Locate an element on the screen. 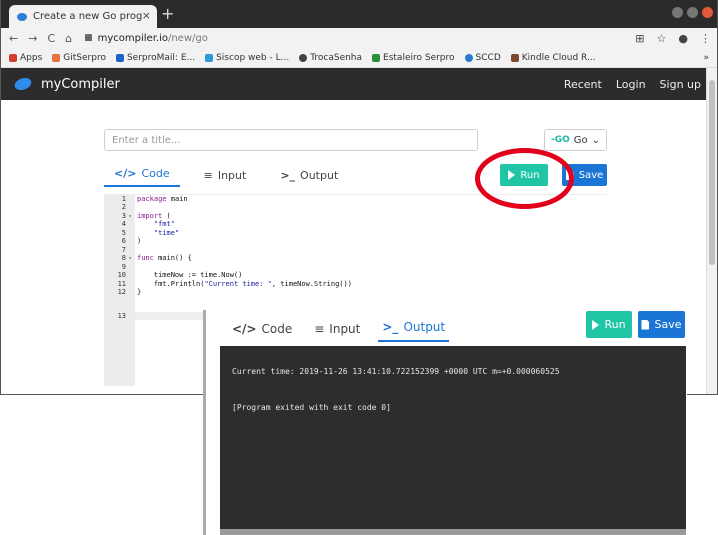 The width and height of the screenshot is (718, 535). account-icon: ● is located at coordinates (683, 38).